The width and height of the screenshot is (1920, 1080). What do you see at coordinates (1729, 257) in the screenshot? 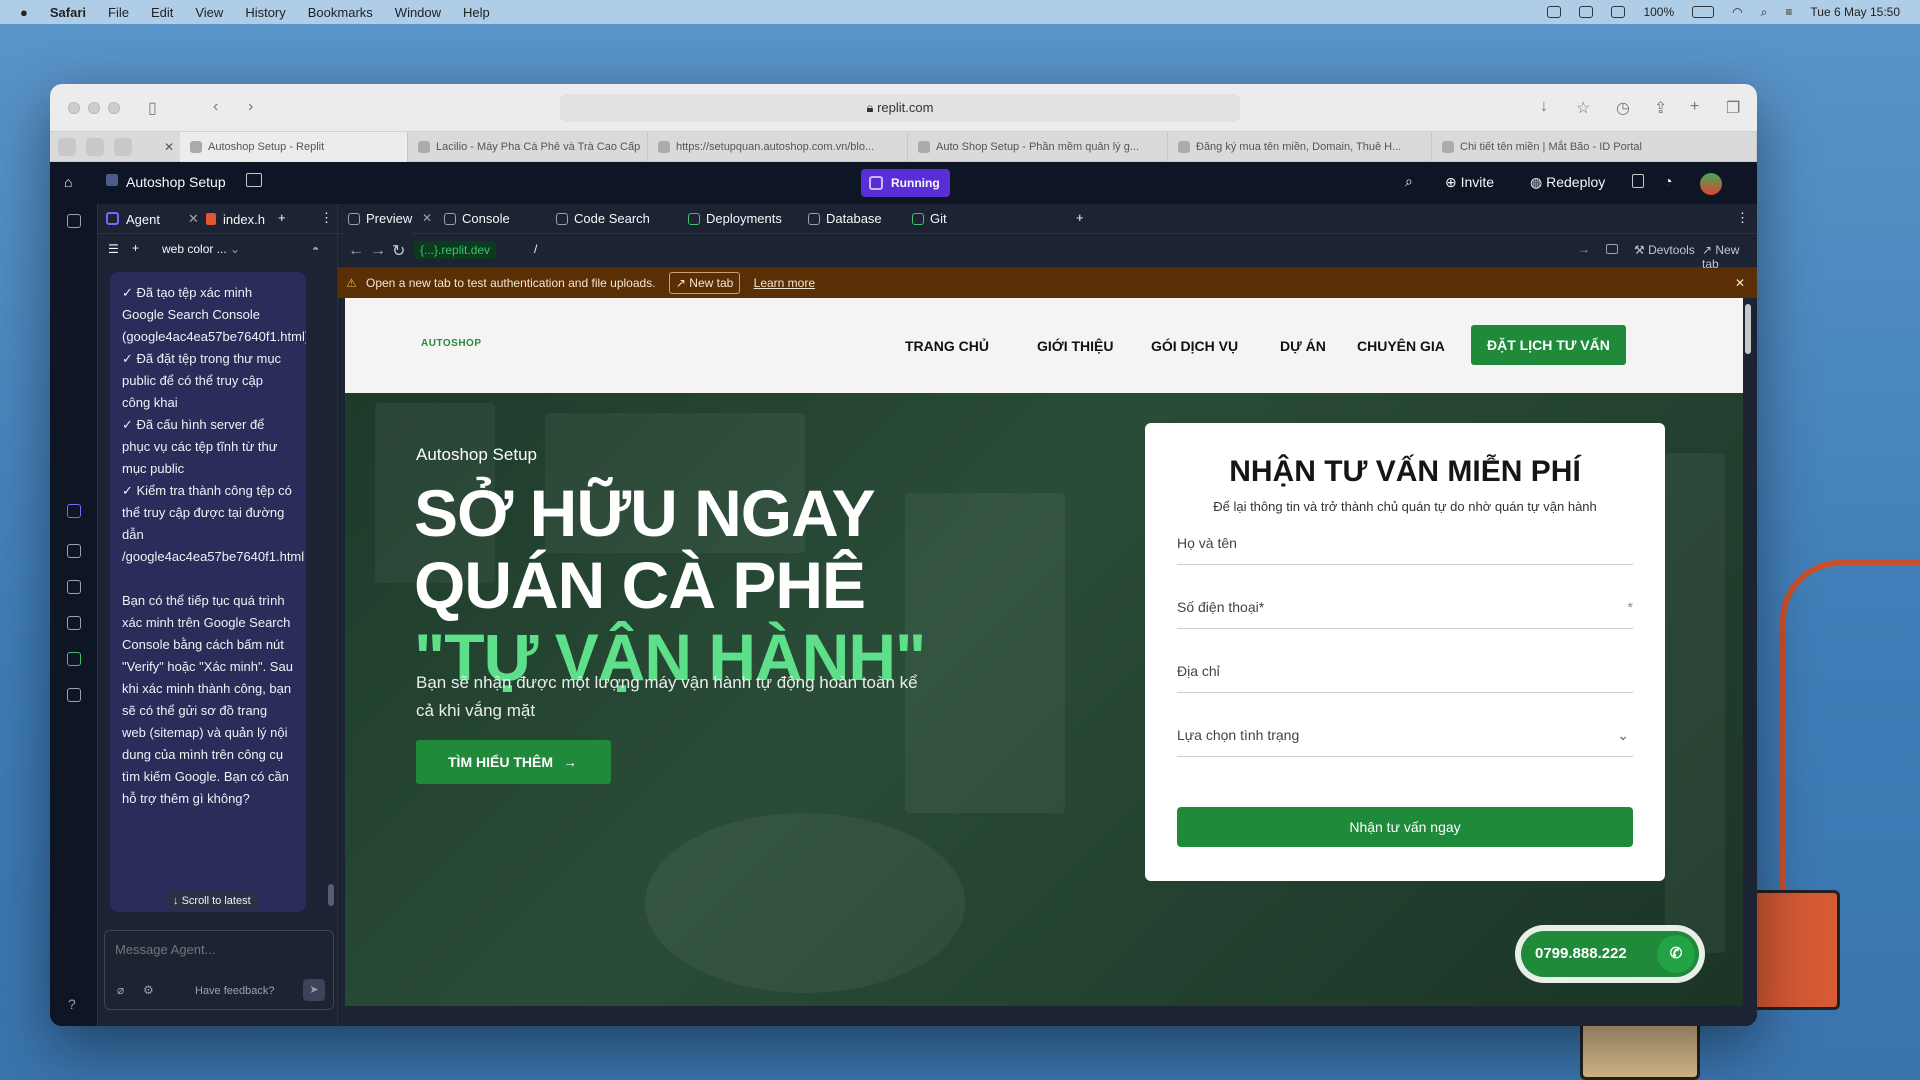
I see `new-tab-button: ↗ New tab` at bounding box center [1729, 257].